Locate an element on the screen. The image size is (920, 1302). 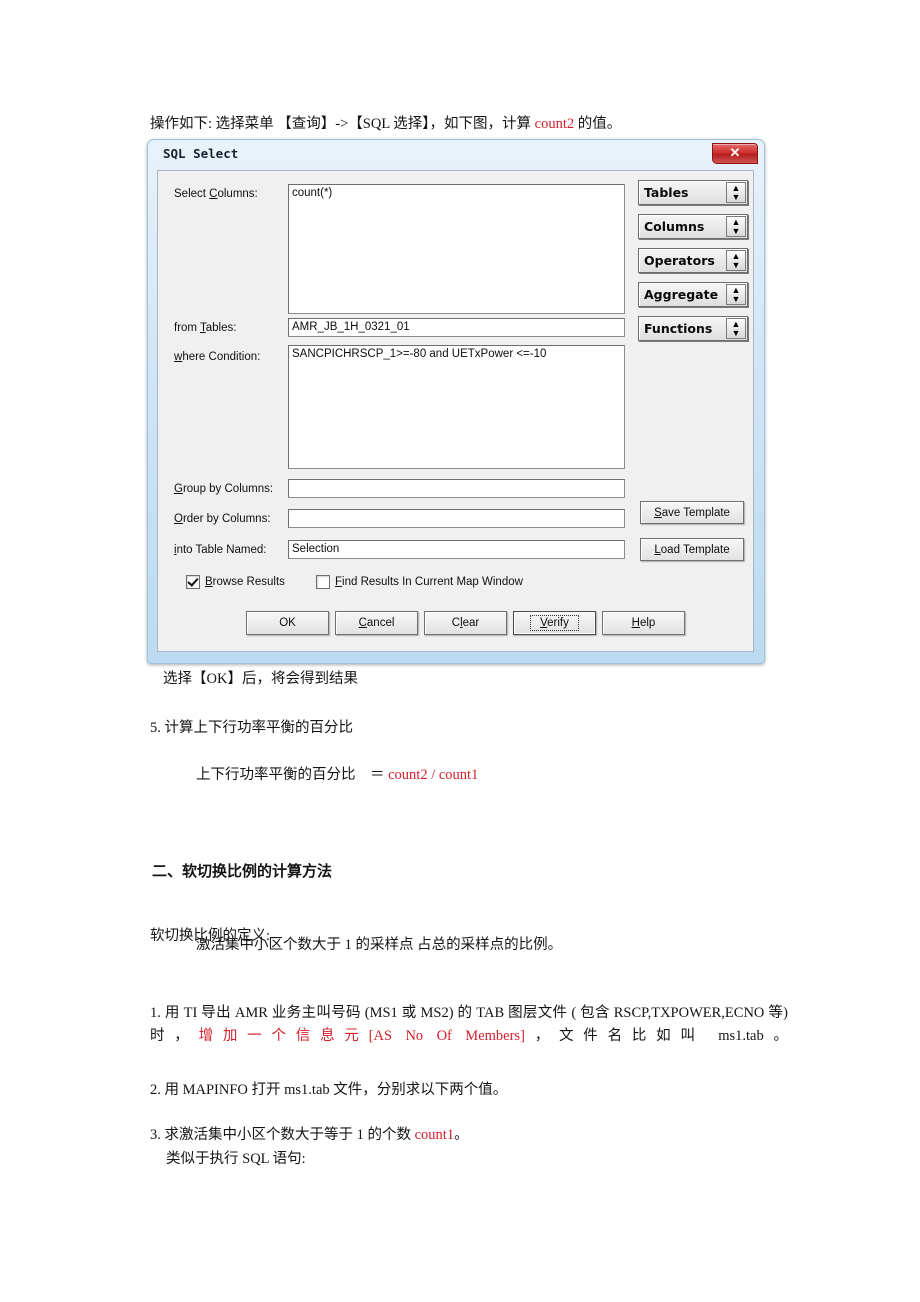
columns-dropdown: Columns ▲ ▼ is located at coordinates (693, 226).